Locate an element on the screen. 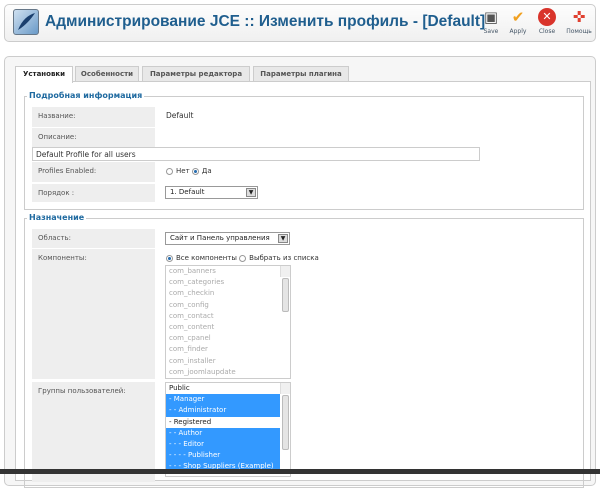 The height and width of the screenshot is (488, 600). name-label: Название: is located at coordinates (93, 117).